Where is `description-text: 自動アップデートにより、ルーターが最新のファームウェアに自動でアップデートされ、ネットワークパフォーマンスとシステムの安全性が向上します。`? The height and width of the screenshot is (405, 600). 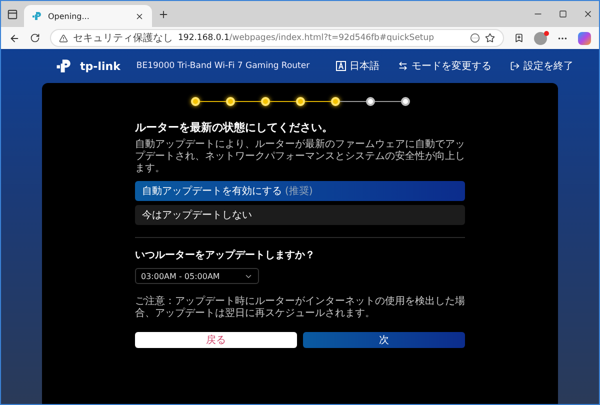
description-text: 自動アップデートにより、ルーターが最新のファームウェアに自動でアップデートされ、ネットワークパフォーマンスとシステムの安全性が向上します。 is located at coordinates (300, 157).